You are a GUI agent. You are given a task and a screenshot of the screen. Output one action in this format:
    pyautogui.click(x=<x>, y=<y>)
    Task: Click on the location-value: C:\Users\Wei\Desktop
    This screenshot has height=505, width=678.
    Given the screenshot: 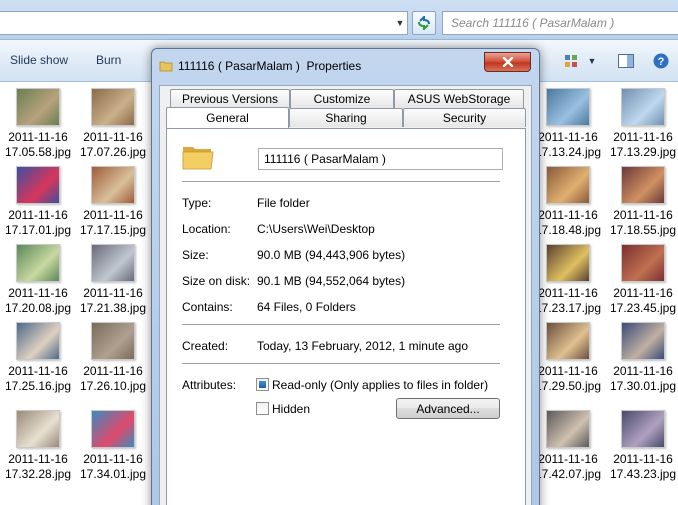 What is the action you would take?
    pyautogui.click(x=316, y=229)
    